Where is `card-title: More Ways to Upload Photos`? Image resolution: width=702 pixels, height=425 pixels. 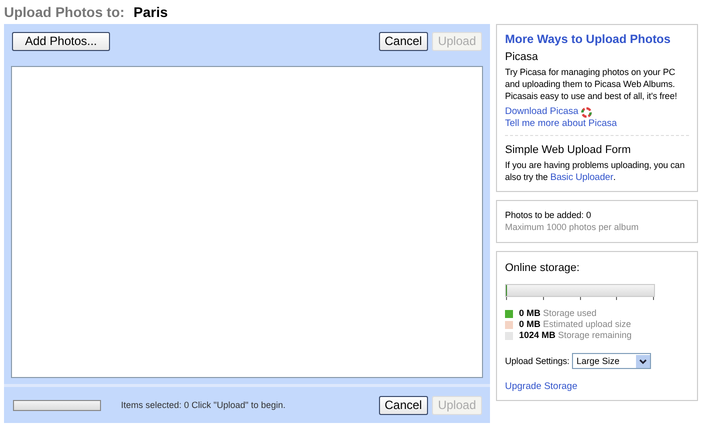 card-title: More Ways to Upload Photos is located at coordinates (588, 39).